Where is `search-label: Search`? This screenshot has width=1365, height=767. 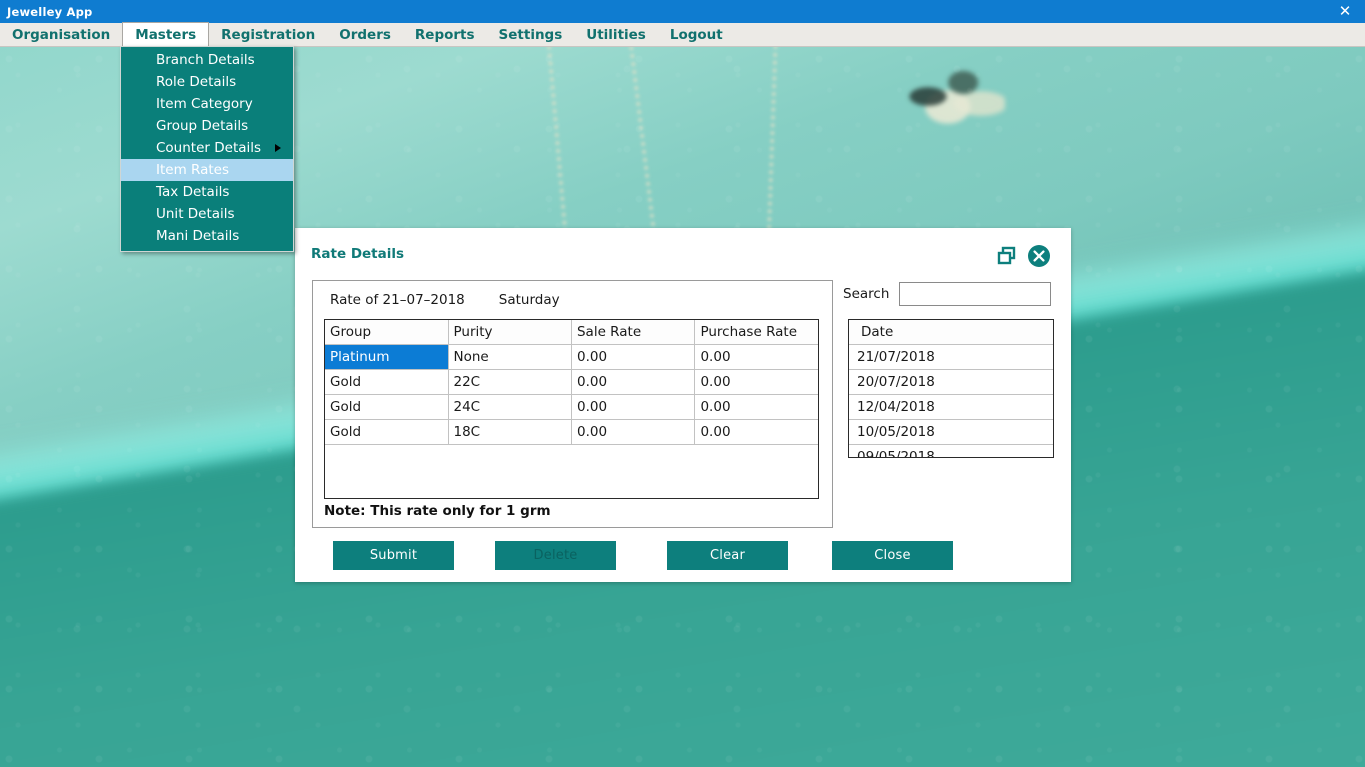
search-label: Search is located at coordinates (866, 294).